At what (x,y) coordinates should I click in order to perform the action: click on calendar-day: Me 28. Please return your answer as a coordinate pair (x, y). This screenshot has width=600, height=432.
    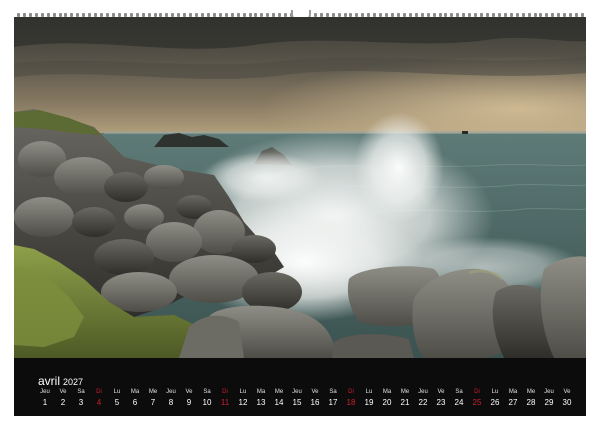
    Looking at the image, I should click on (531, 399).